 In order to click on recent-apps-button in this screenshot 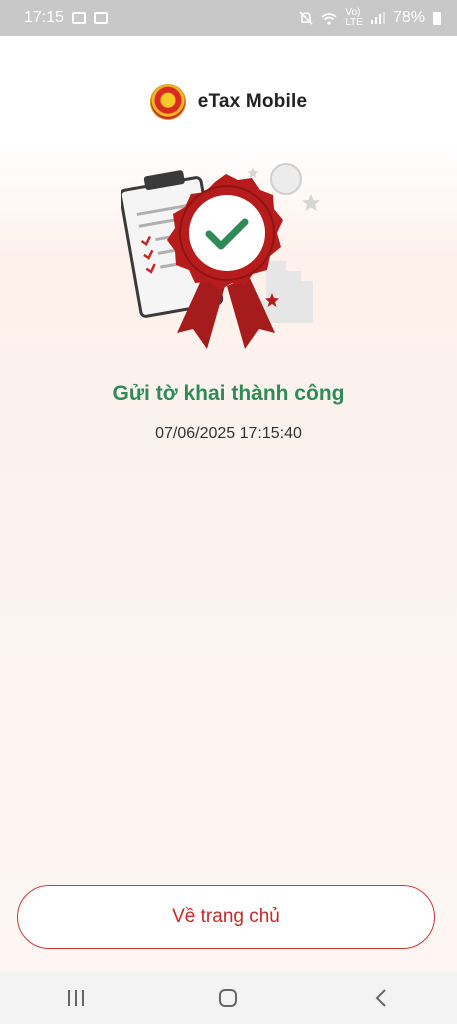, I will do `click(76, 998)`.